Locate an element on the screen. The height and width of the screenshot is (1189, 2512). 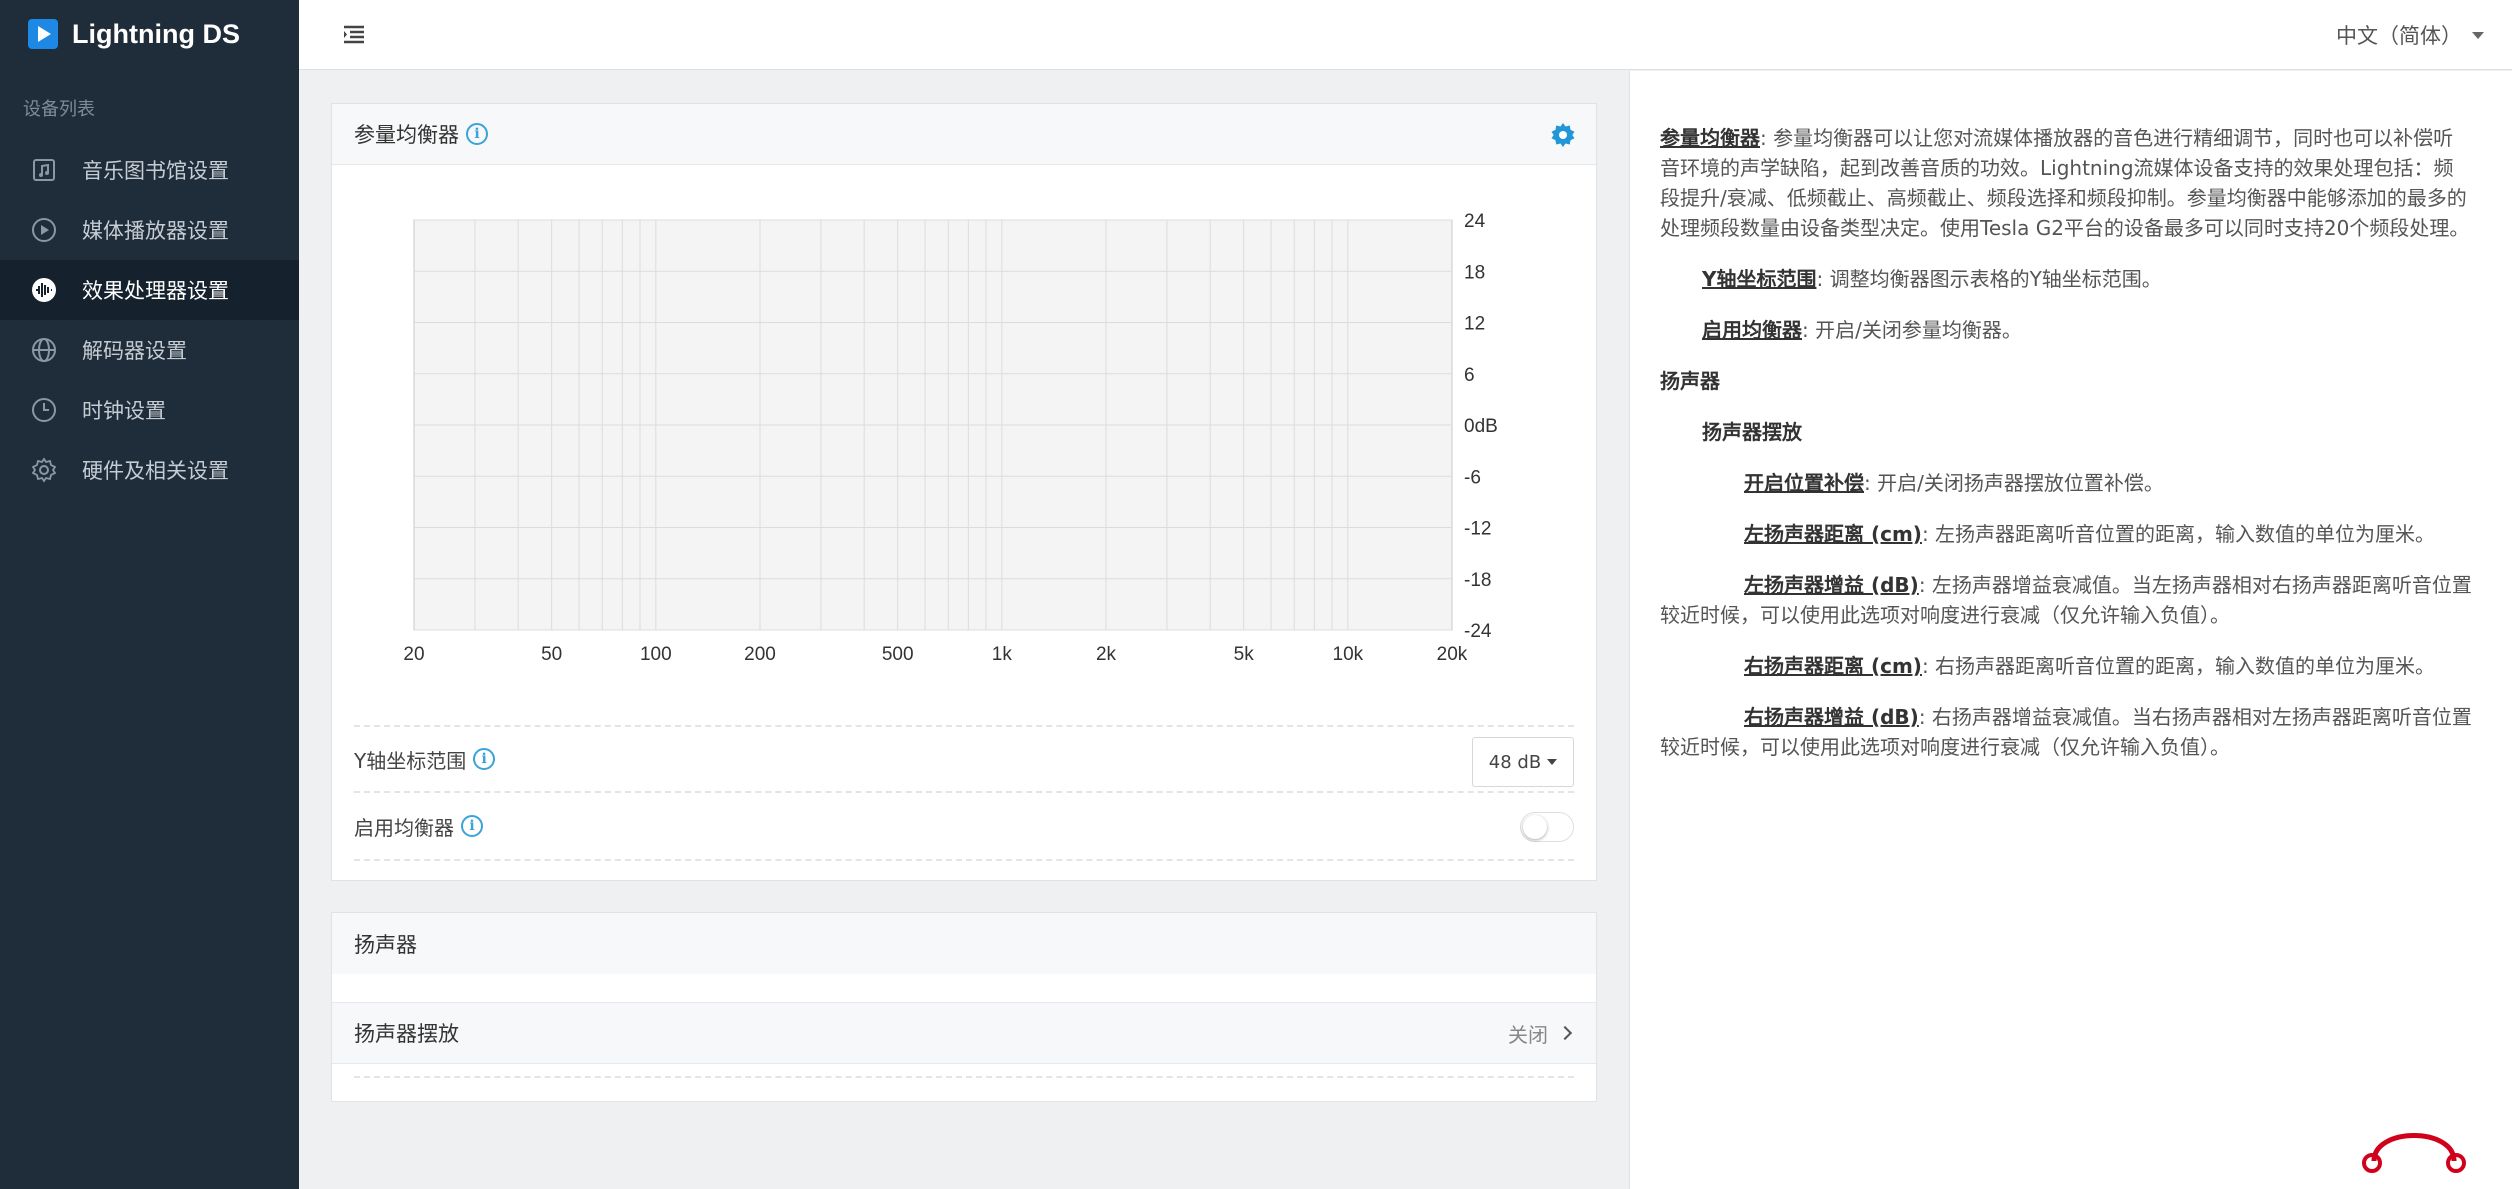
y-tick-label: 12 is located at coordinates (1474, 324).